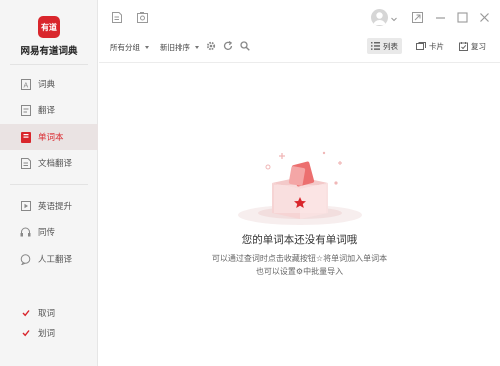  I want to click on sort-dropdown: 新旧排序, so click(179, 47).